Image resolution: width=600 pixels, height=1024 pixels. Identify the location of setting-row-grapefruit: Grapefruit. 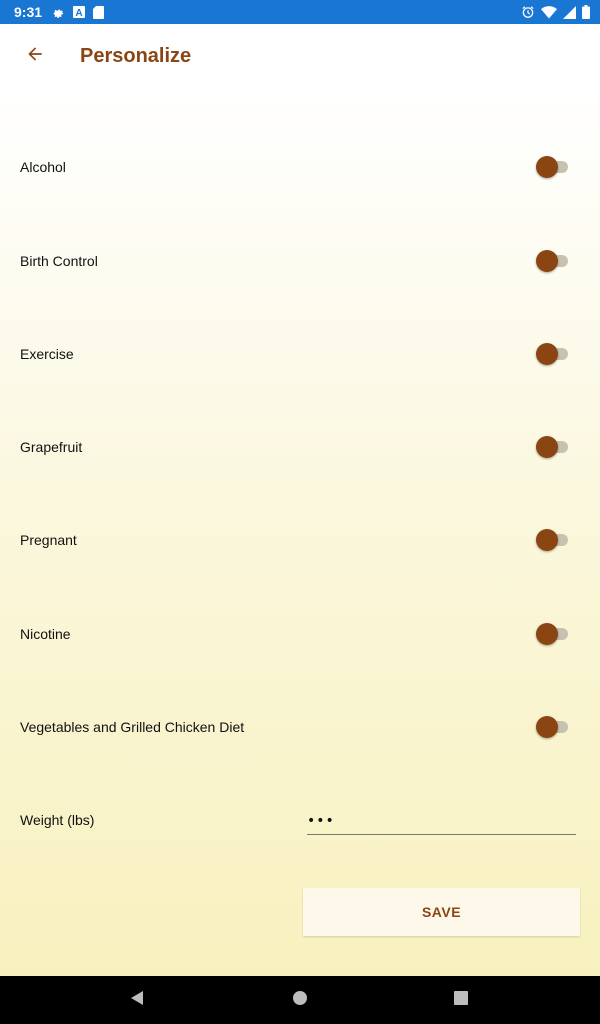
(300, 447).